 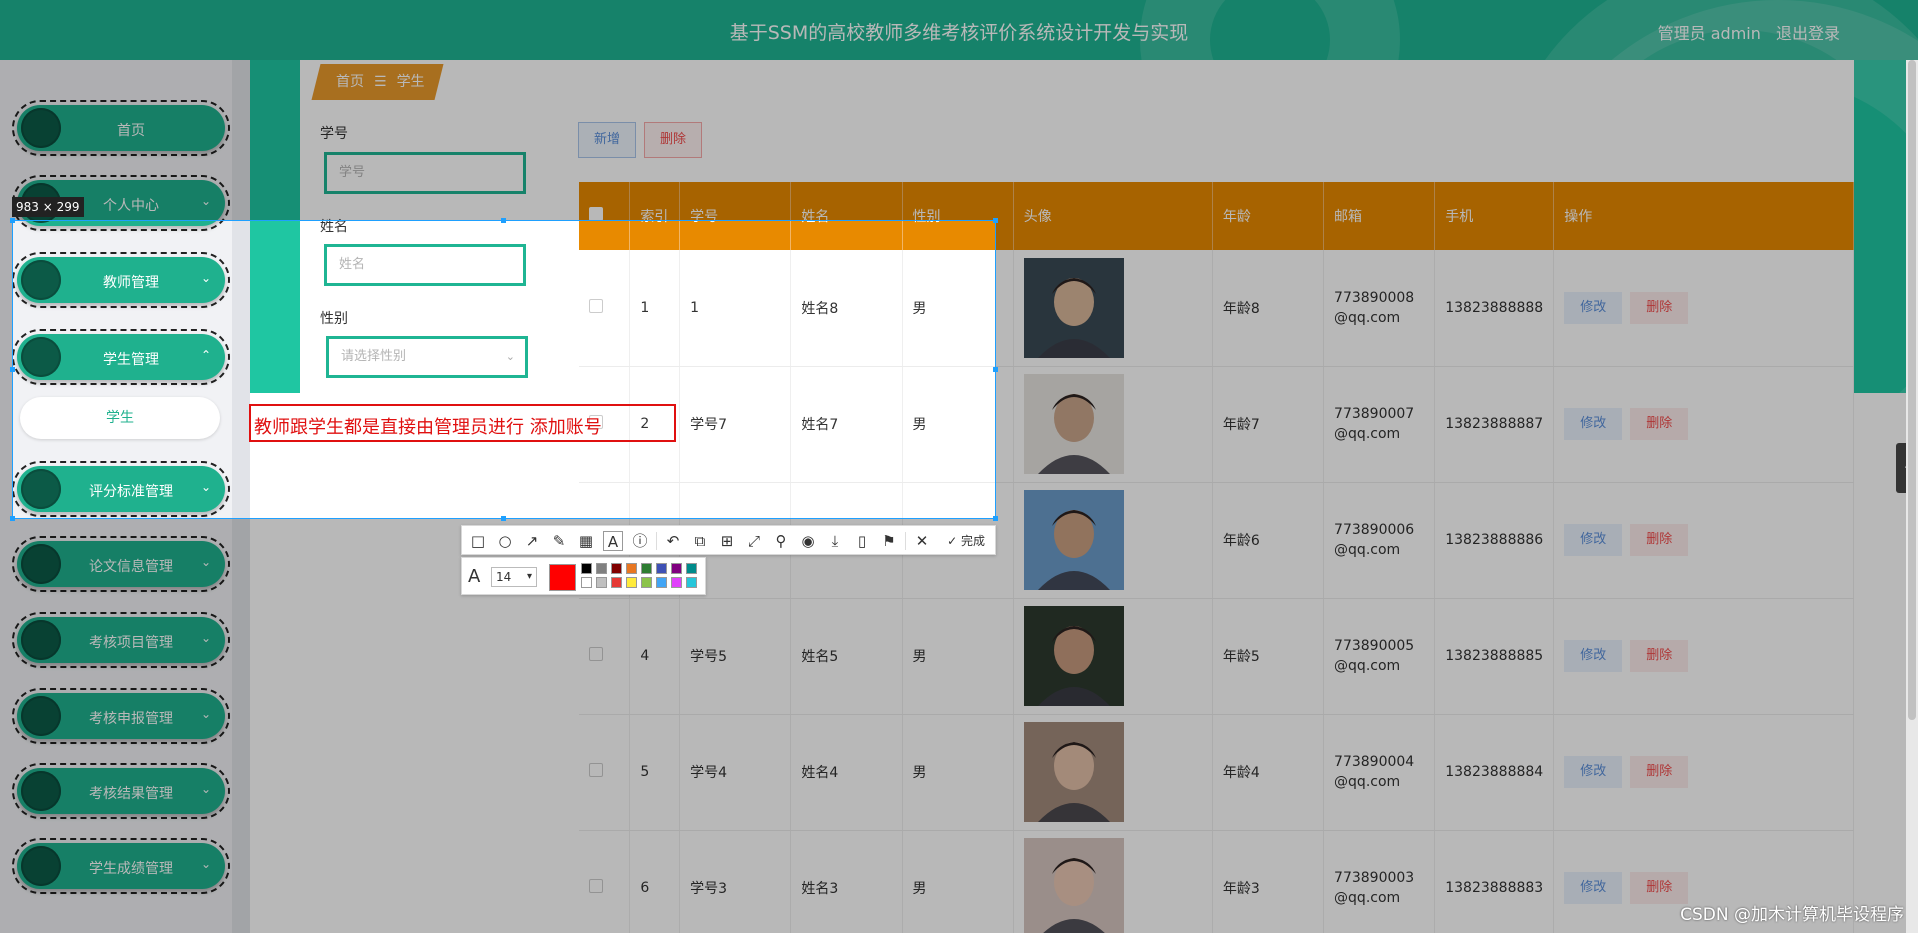 I want to click on watermark: CSDN @加木计算机毕设程序, so click(x=1792, y=915).